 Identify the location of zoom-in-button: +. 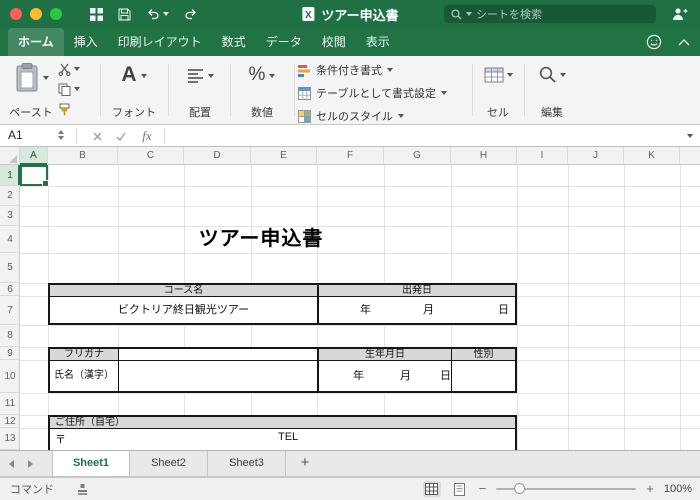
(650, 489).